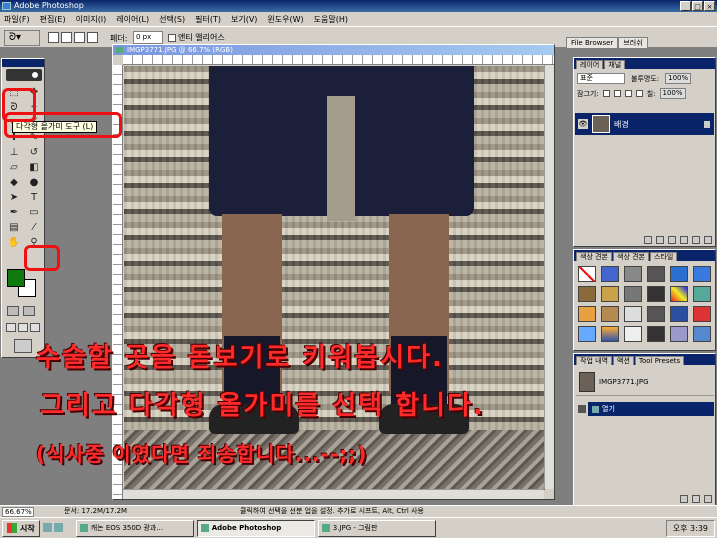 The image size is (717, 538). What do you see at coordinates (628, 93) in the screenshot?
I see `lock-position-icon` at bounding box center [628, 93].